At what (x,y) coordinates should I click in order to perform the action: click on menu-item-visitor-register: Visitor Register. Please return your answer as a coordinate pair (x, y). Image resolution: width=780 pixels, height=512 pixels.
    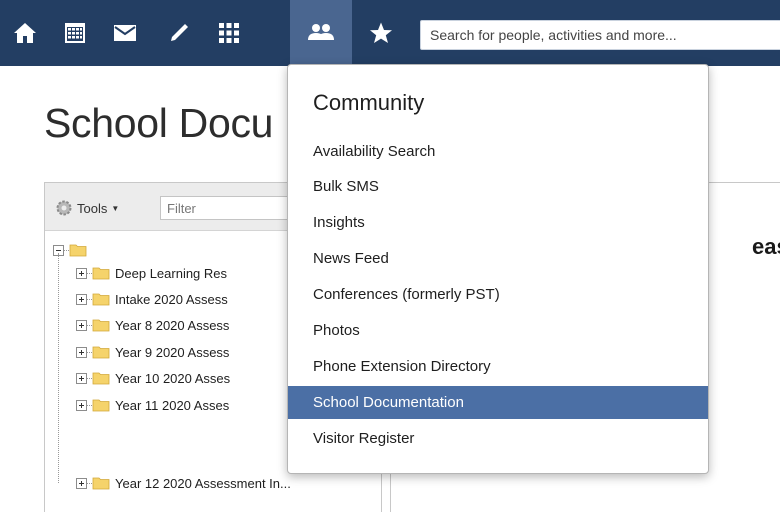
    Looking at the image, I should click on (498, 438).